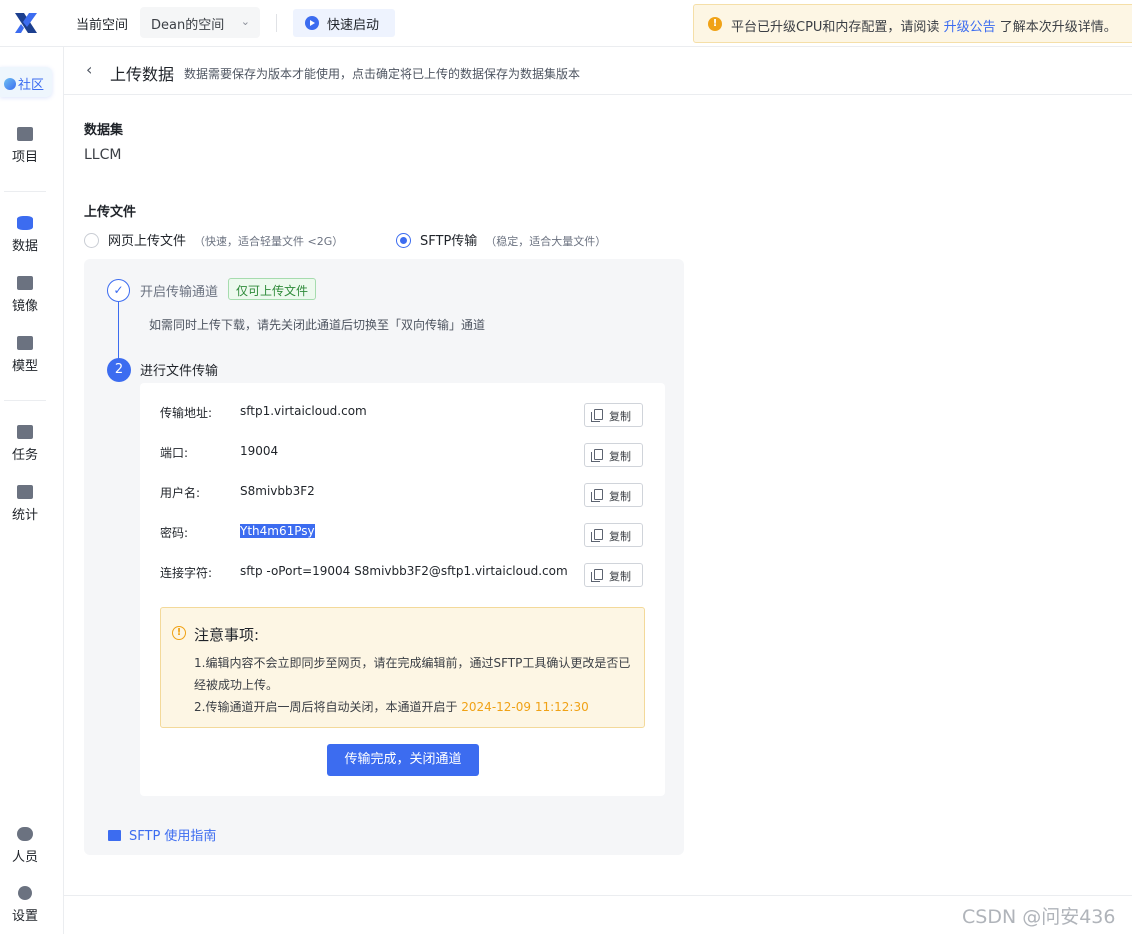 The height and width of the screenshot is (934, 1132). What do you see at coordinates (25, 846) in the screenshot?
I see `sidebar-item-people: 人员` at bounding box center [25, 846].